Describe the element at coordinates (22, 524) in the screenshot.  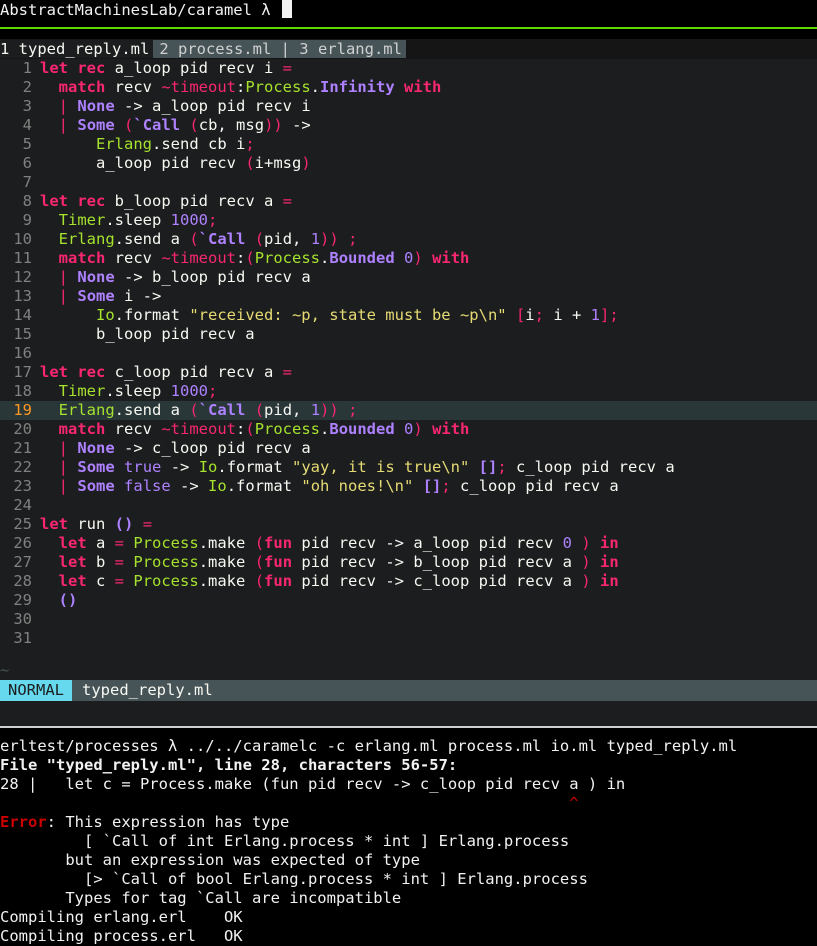
I see `line-number: 25` at that location.